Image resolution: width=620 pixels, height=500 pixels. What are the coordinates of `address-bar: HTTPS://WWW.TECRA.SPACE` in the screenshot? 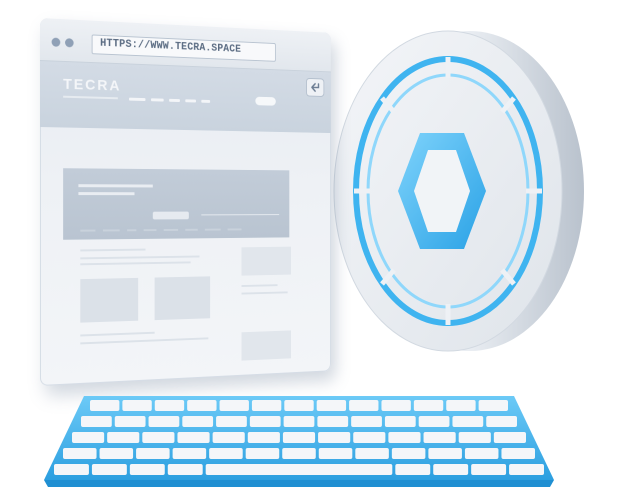 It's located at (183, 48).